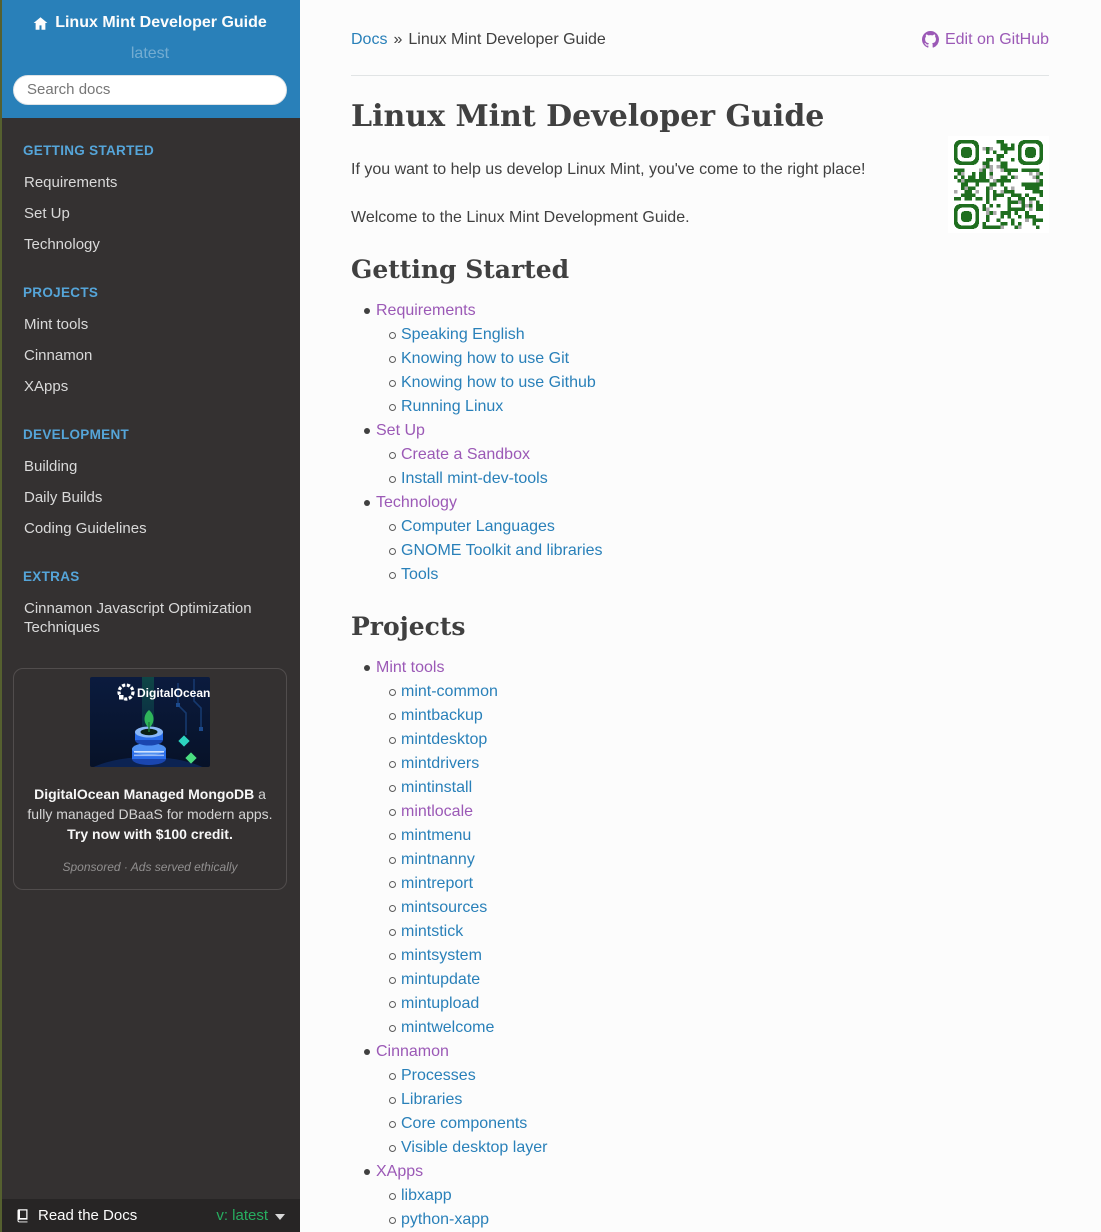 This screenshot has width=1101, height=1232. I want to click on toc-link: mintnanny, so click(438, 859).